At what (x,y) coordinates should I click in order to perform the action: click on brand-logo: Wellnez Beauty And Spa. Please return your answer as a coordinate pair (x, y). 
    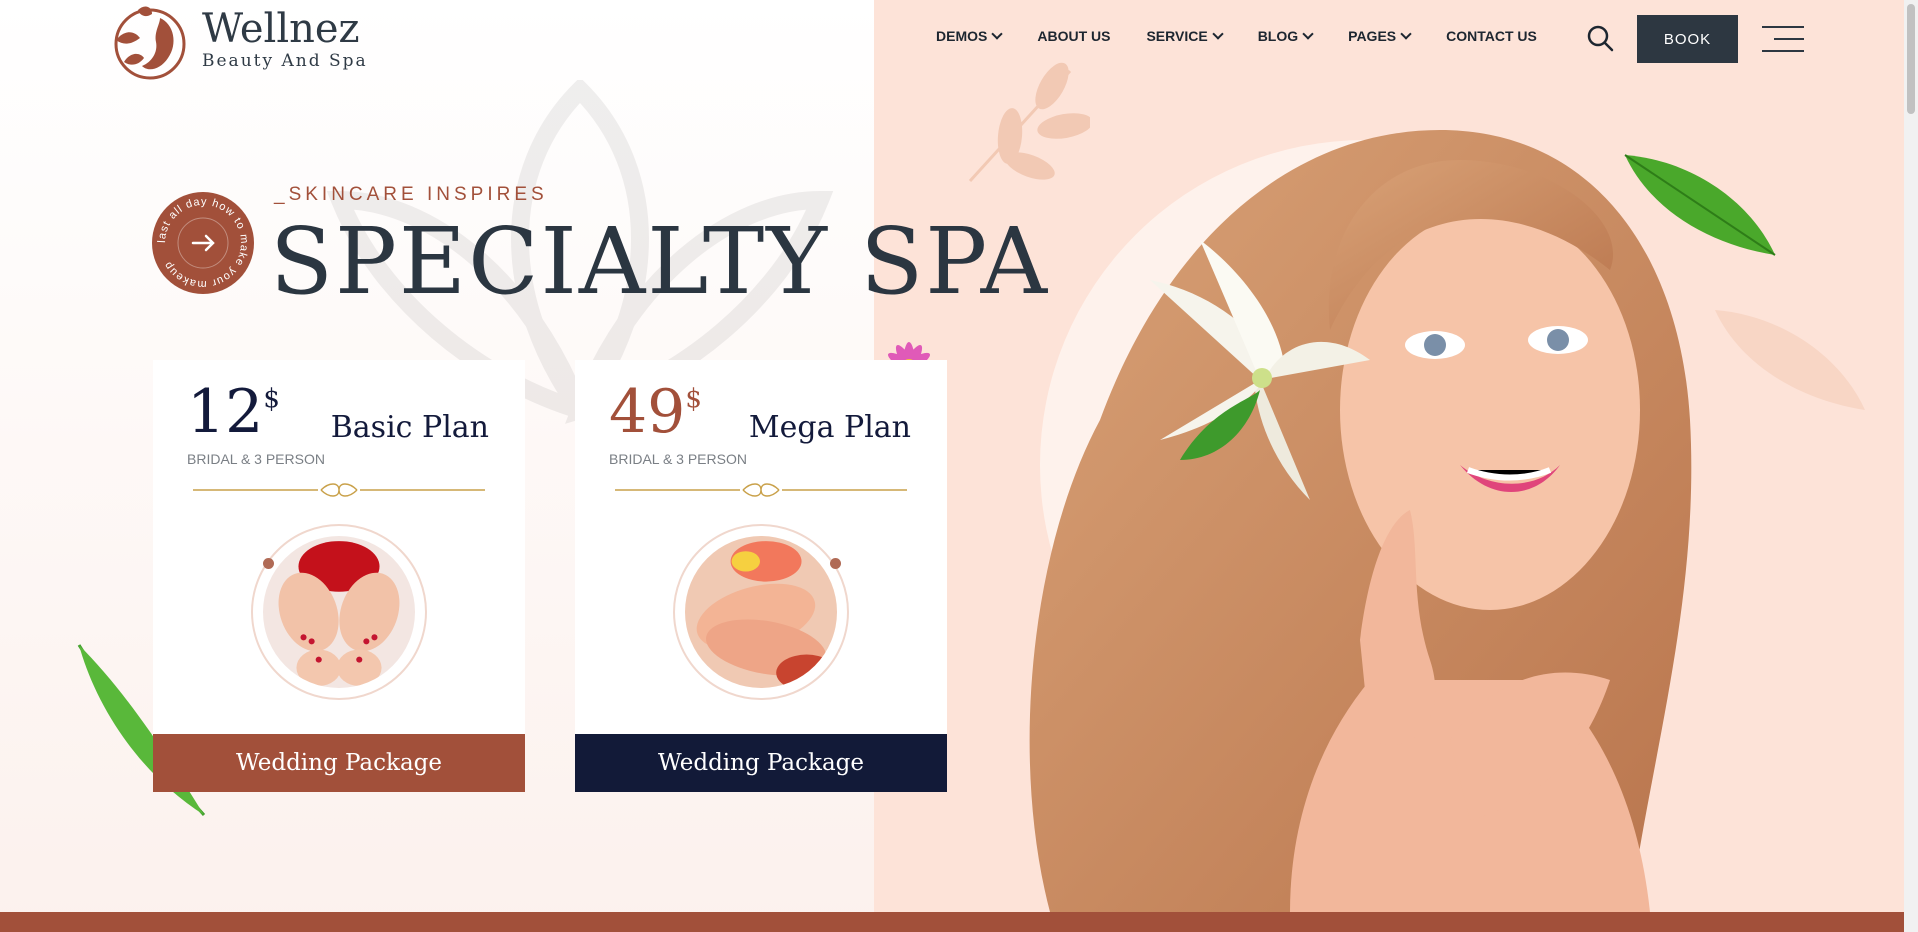
    Looking at the image, I should click on (236, 40).